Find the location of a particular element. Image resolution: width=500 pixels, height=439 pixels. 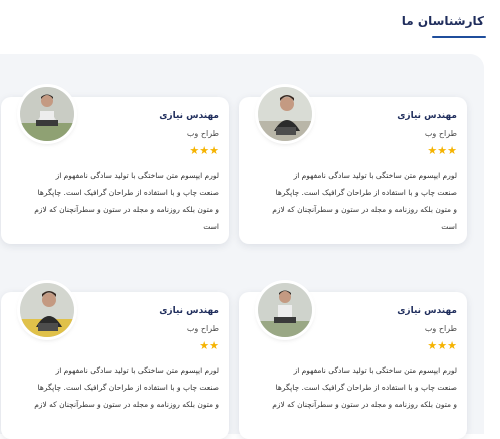

rating-stars: ★★ is located at coordinates (209, 345).